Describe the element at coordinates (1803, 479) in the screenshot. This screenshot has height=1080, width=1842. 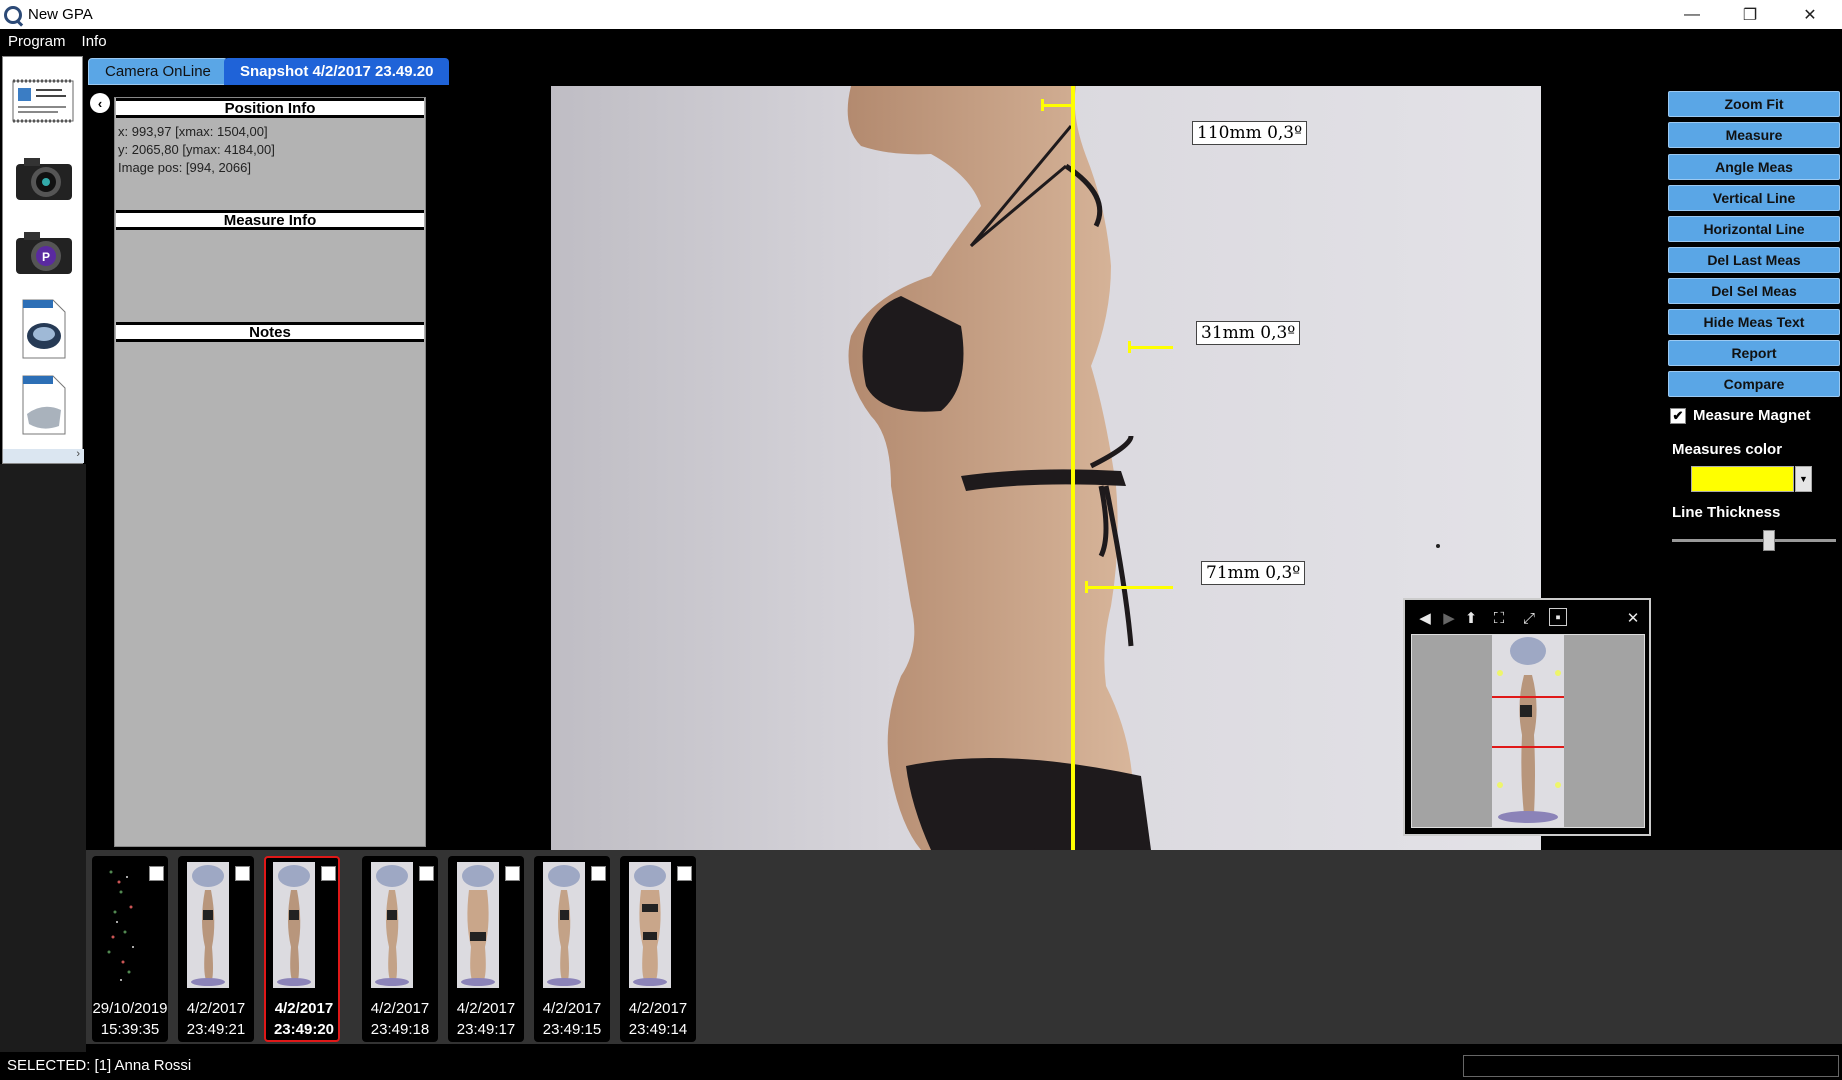
I see `chevron-down-icon: ▼` at that location.